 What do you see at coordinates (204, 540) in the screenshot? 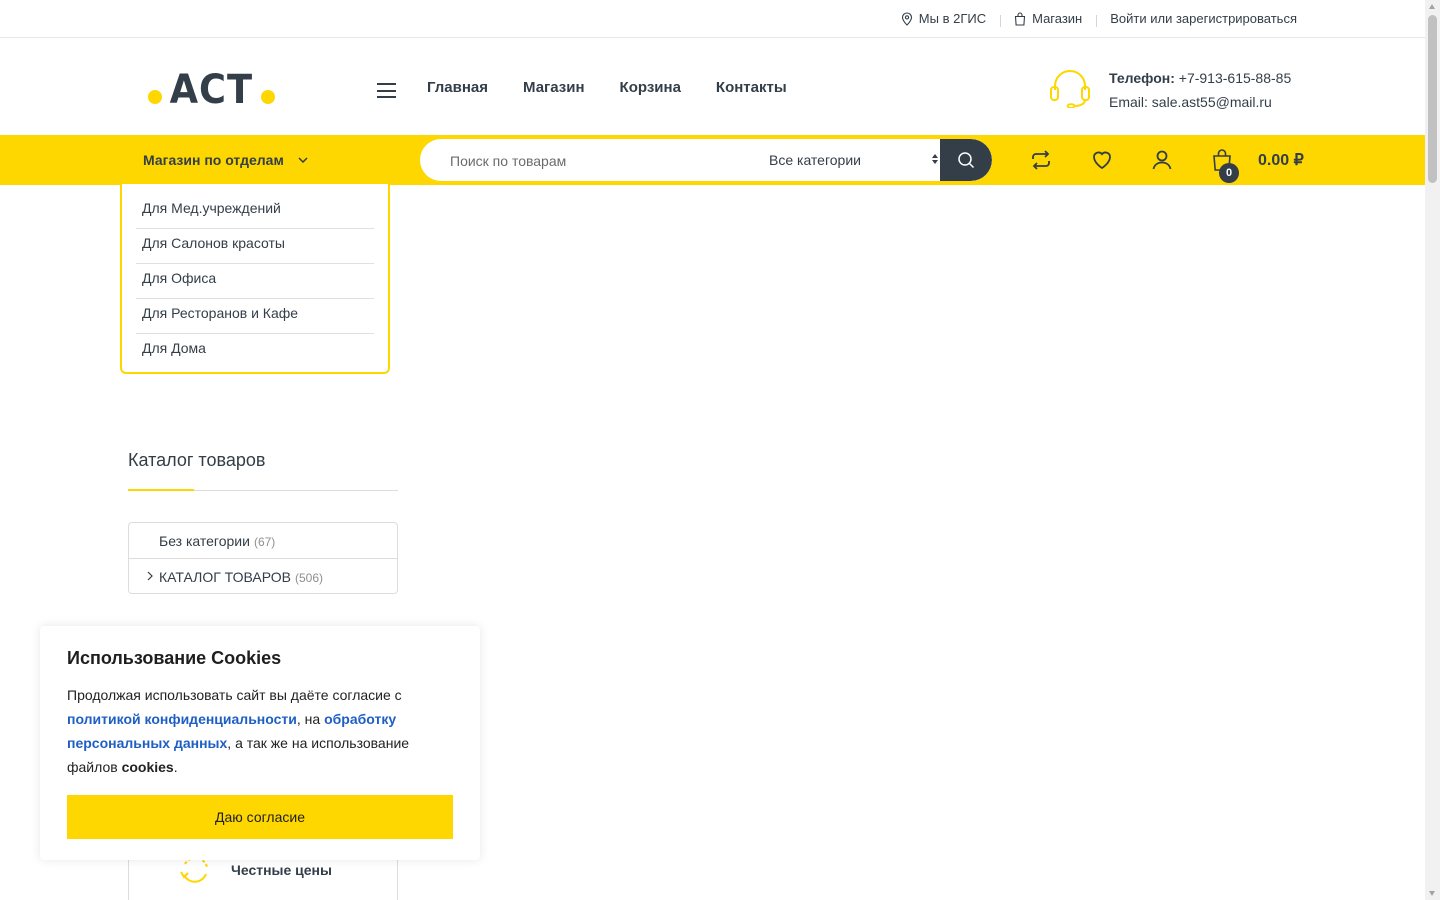
I see `catalog-item-label: Без категории` at bounding box center [204, 540].